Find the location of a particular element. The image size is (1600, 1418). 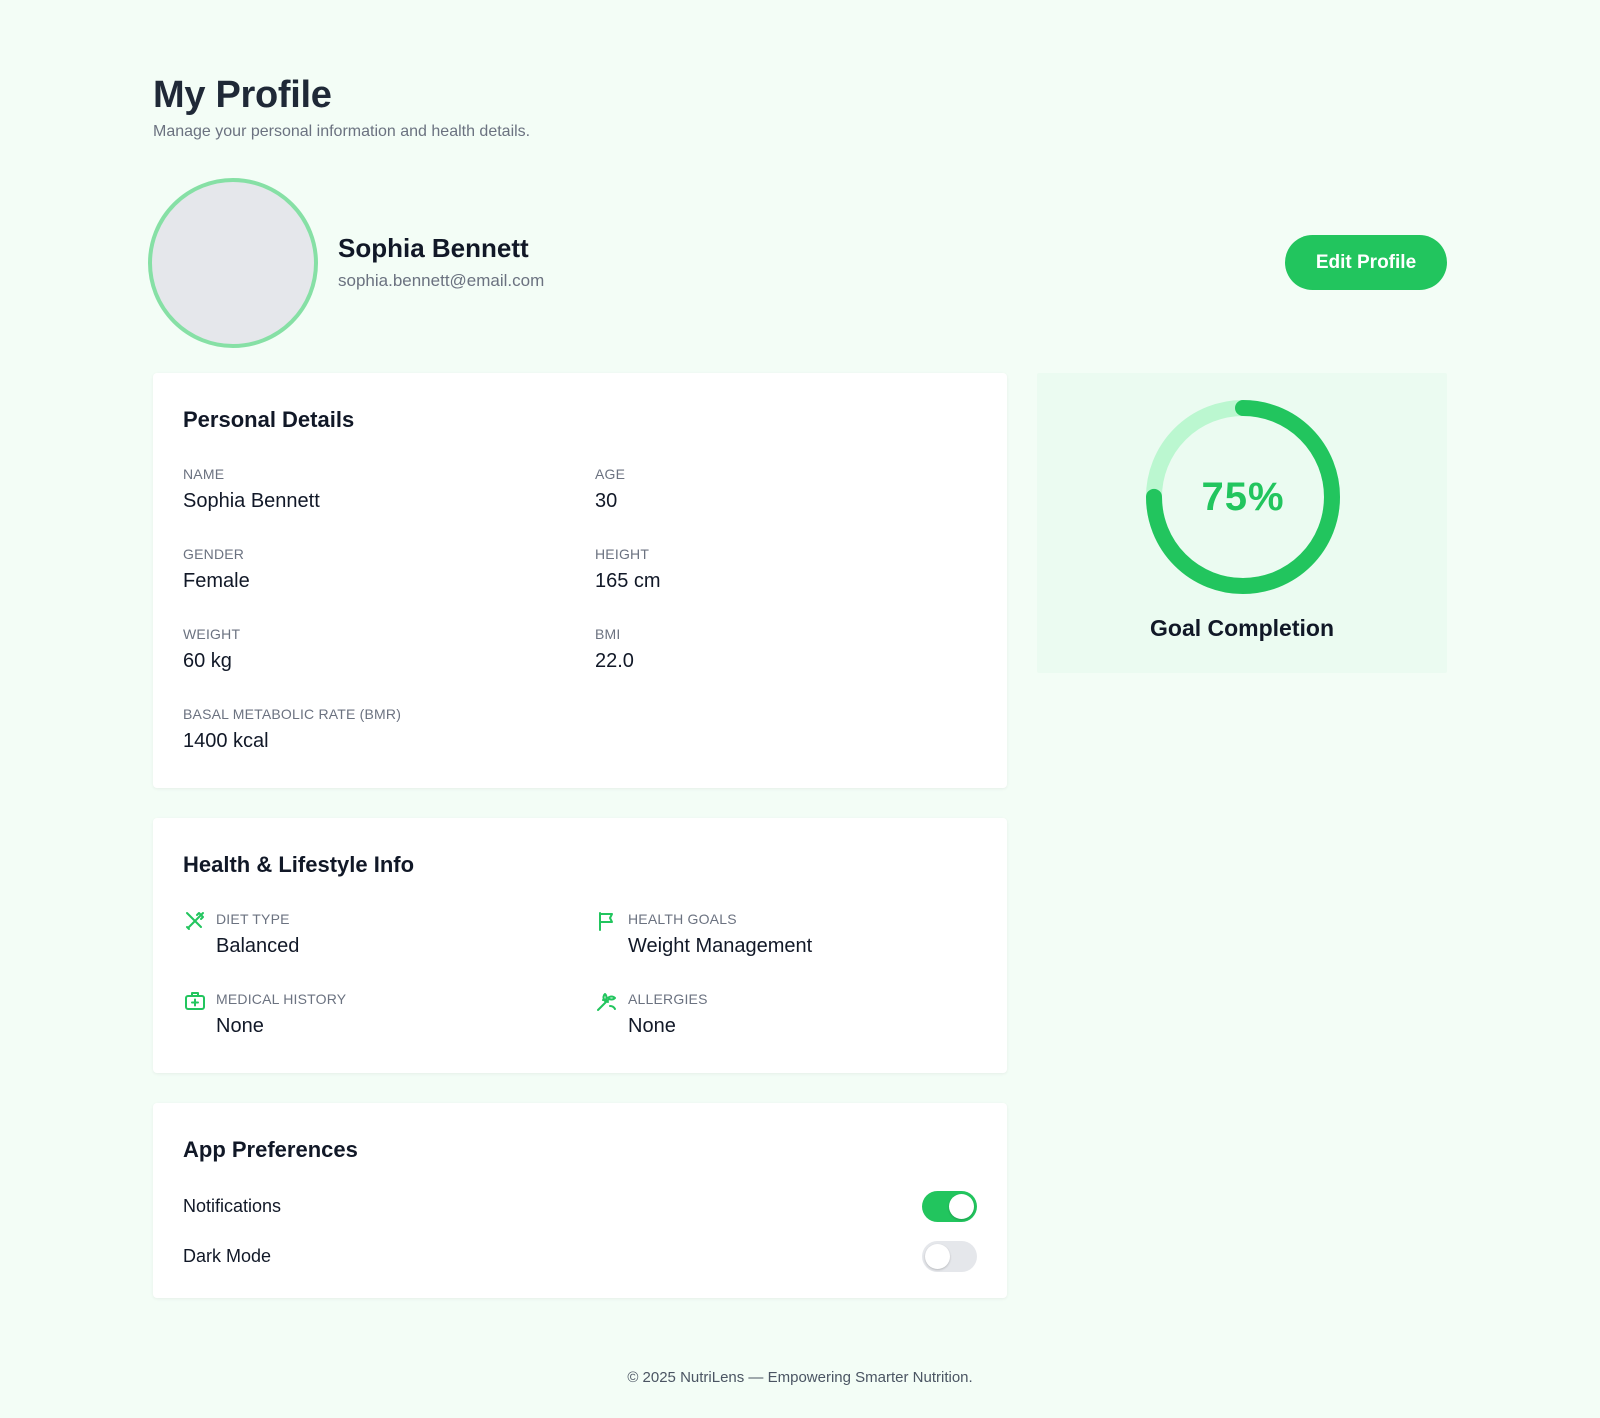

field-value: 60 kg is located at coordinates (207, 661).